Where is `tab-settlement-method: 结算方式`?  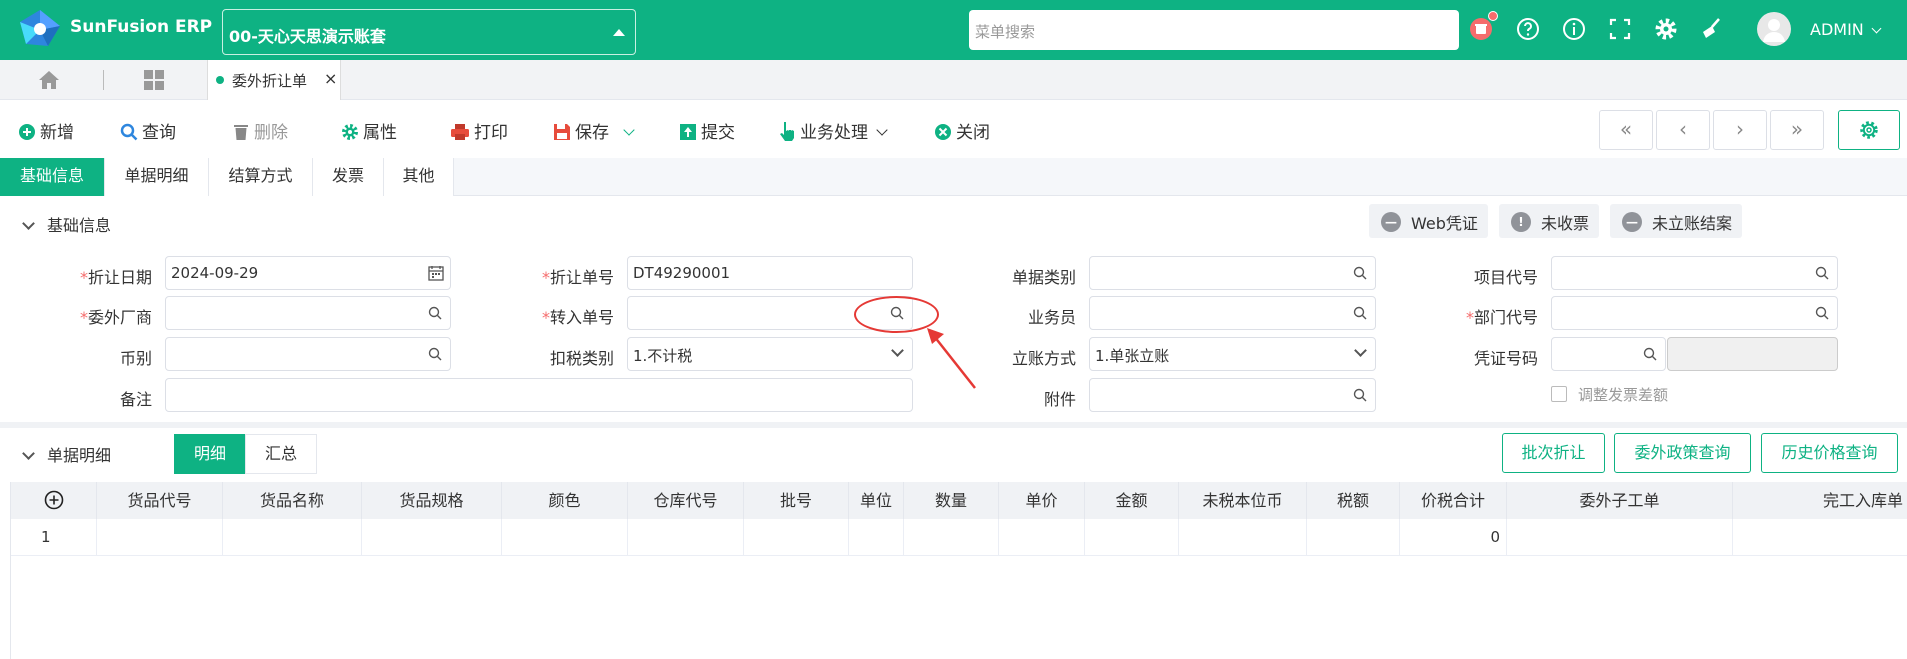 tab-settlement-method: 结算方式 is located at coordinates (261, 177).